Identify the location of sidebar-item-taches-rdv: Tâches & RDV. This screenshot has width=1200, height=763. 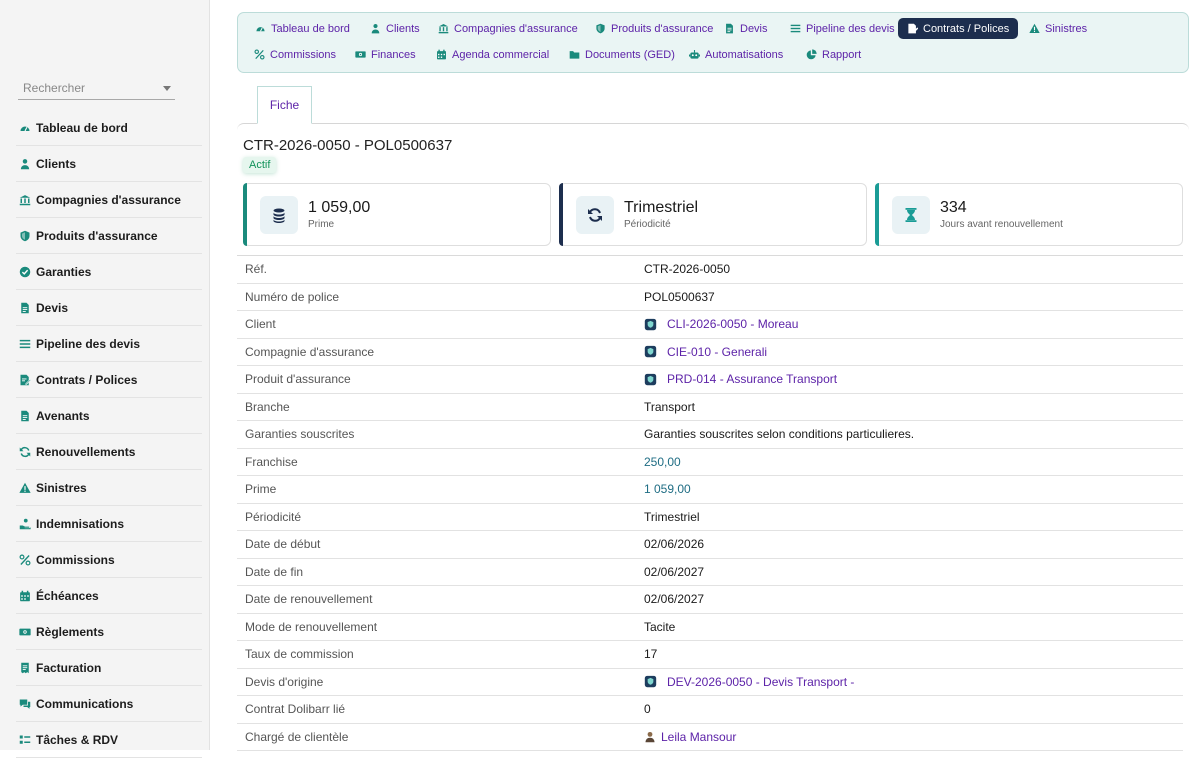
(109, 740).